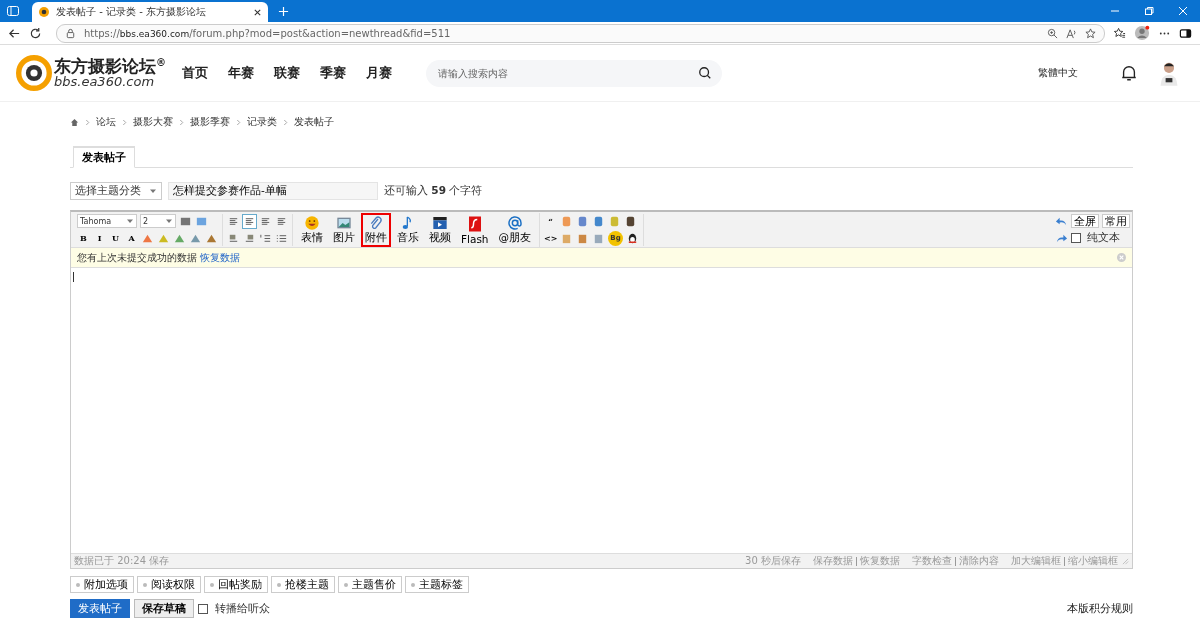 The image size is (1200, 644). Describe the element at coordinates (106, 122) in the screenshot. I see `breadcrumb-link: 论坛` at that location.